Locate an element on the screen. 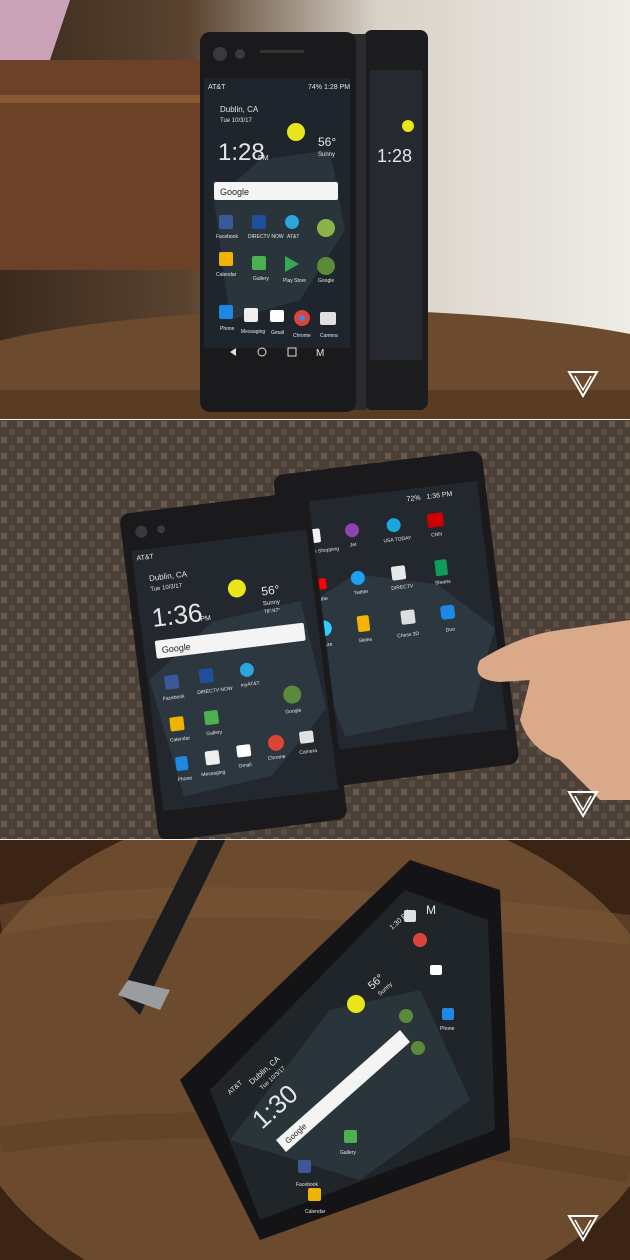 The width and height of the screenshot is (630, 1260). wooden-shelf is located at coordinates (100, 165).